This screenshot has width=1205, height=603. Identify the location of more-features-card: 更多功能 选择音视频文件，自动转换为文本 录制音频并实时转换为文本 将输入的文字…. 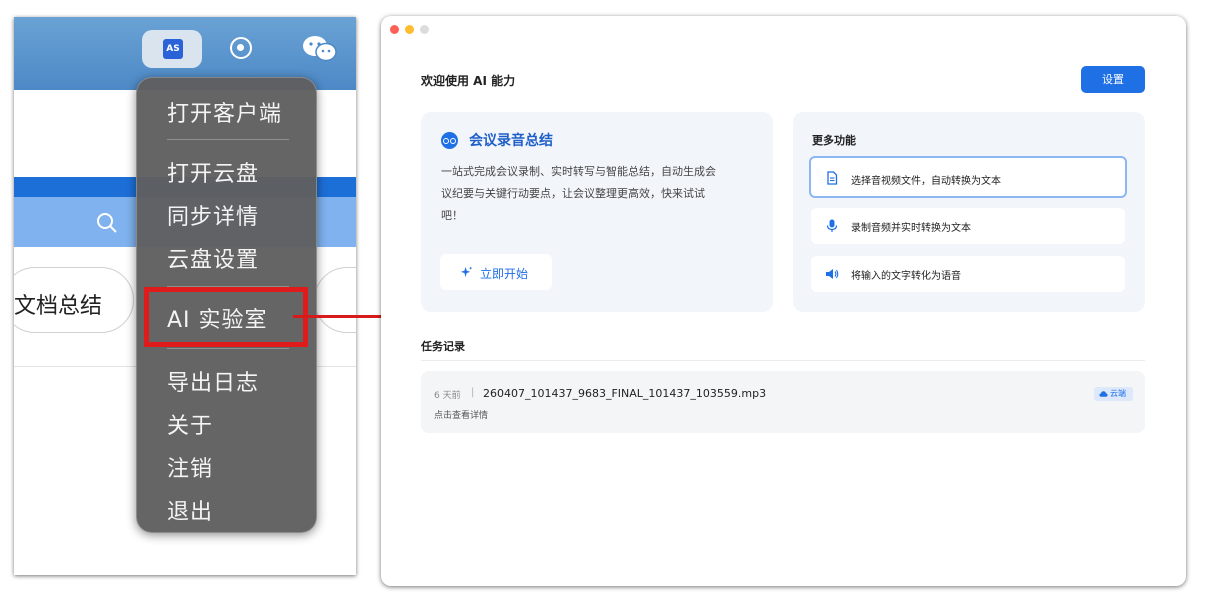
(969, 212).